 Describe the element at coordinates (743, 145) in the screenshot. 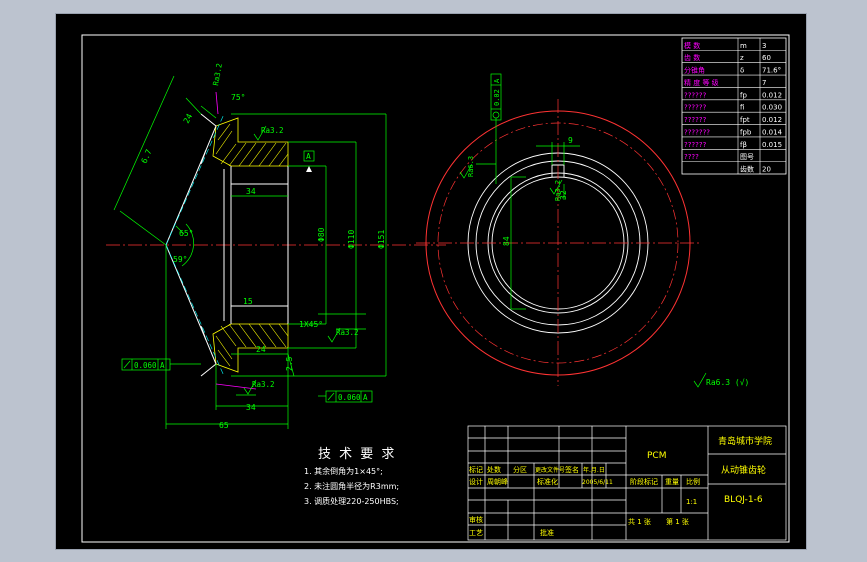

I see `param-cell-8-1: fβ` at that location.